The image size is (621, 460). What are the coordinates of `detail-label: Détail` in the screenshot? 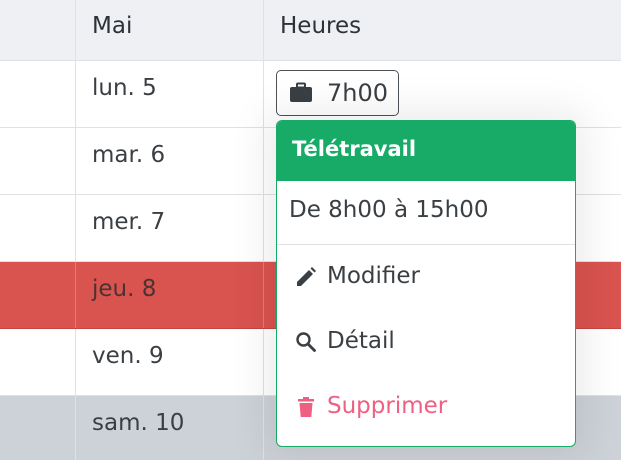 It's located at (361, 341).